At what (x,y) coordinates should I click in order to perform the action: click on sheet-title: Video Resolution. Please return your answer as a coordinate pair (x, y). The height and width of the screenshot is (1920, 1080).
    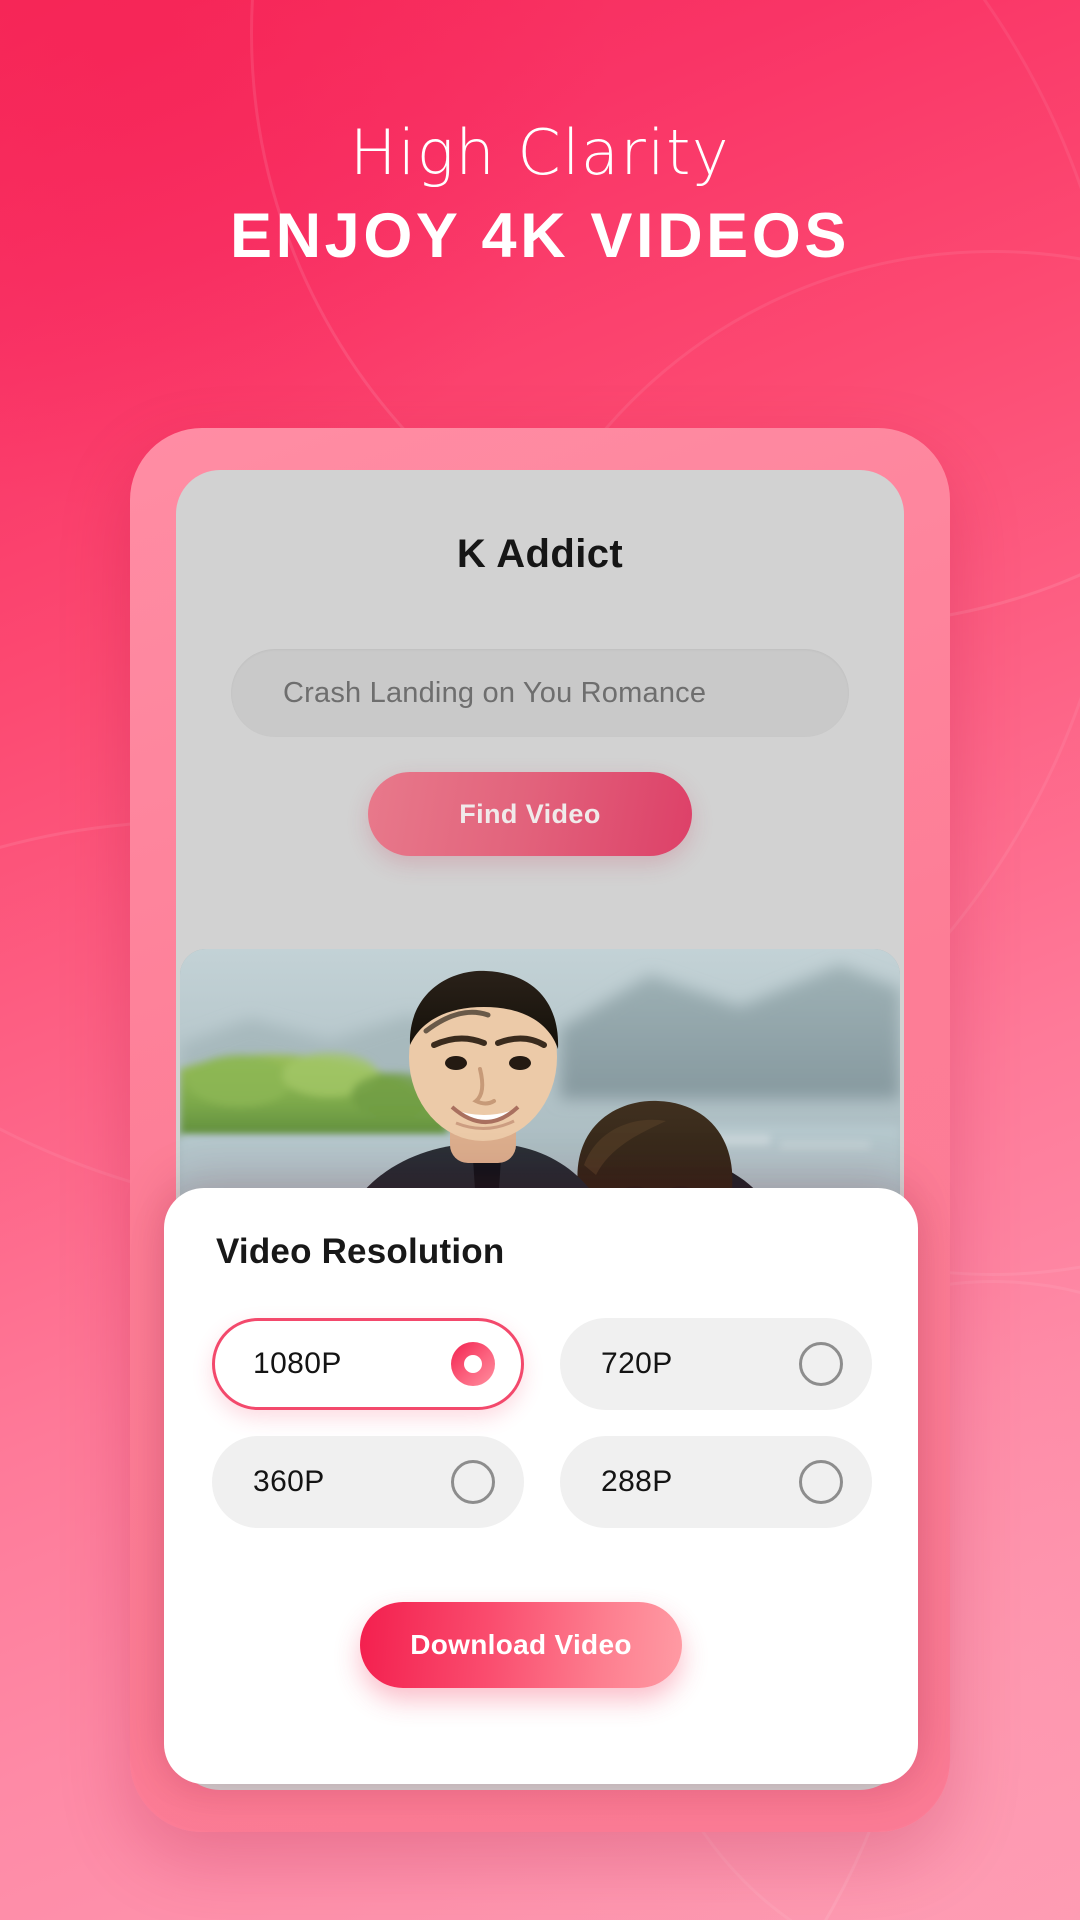
    Looking at the image, I should click on (360, 1251).